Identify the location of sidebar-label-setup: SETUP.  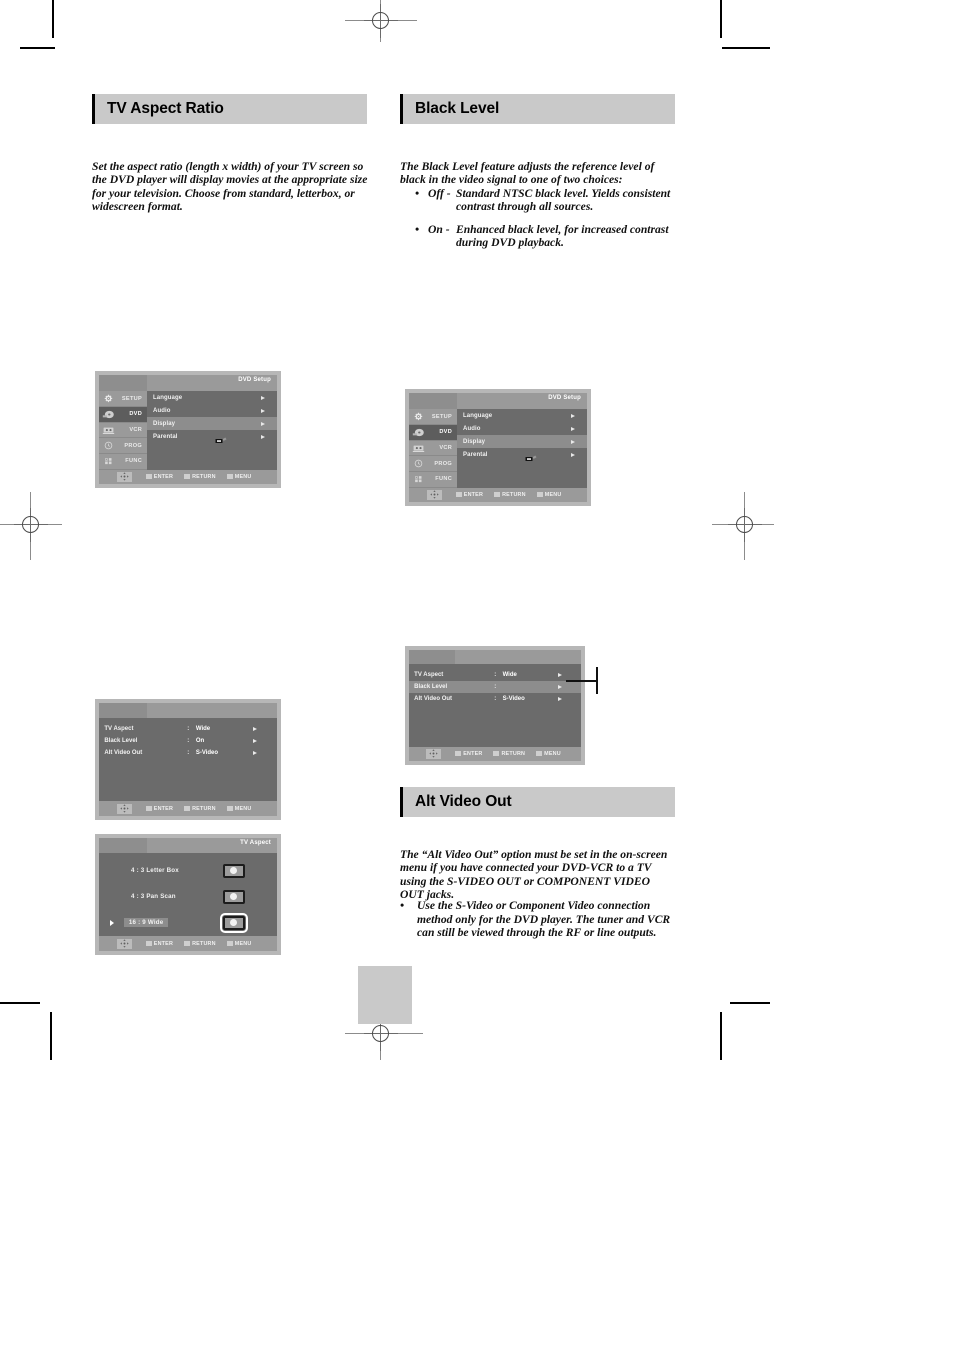
(442, 416).